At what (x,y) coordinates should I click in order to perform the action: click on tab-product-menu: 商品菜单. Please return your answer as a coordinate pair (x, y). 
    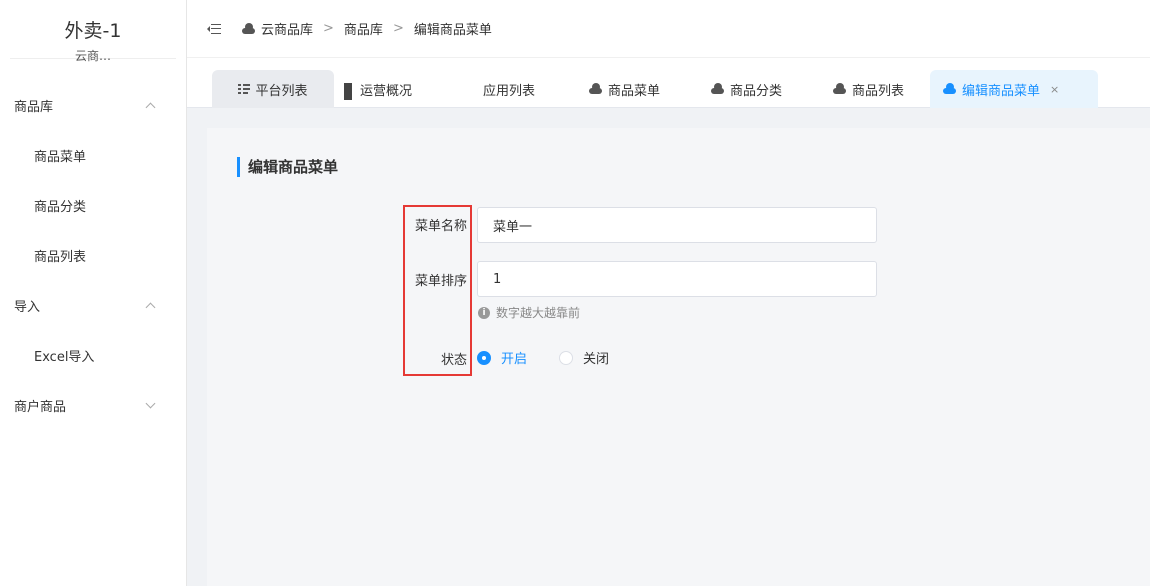
    Looking at the image, I should click on (624, 89).